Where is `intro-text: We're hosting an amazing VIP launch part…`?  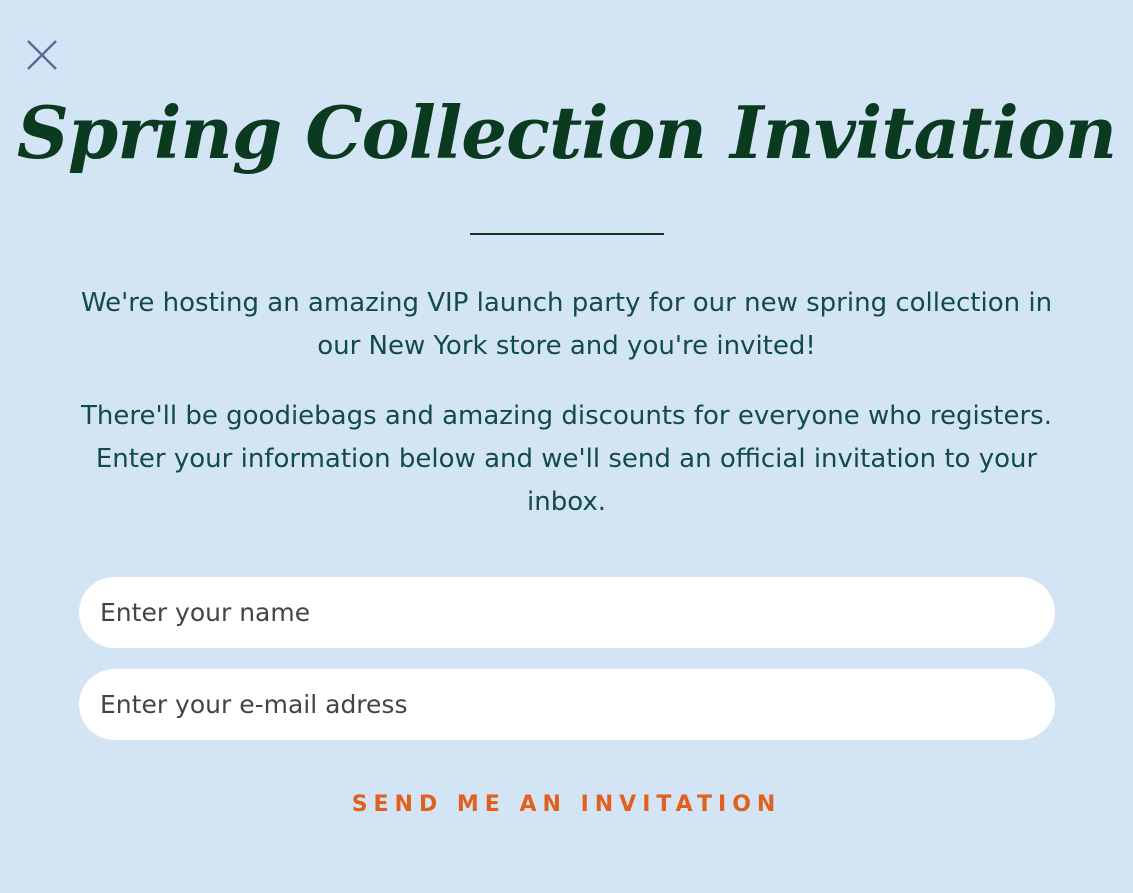 intro-text: We're hosting an amazing VIP launch part… is located at coordinates (566, 324).